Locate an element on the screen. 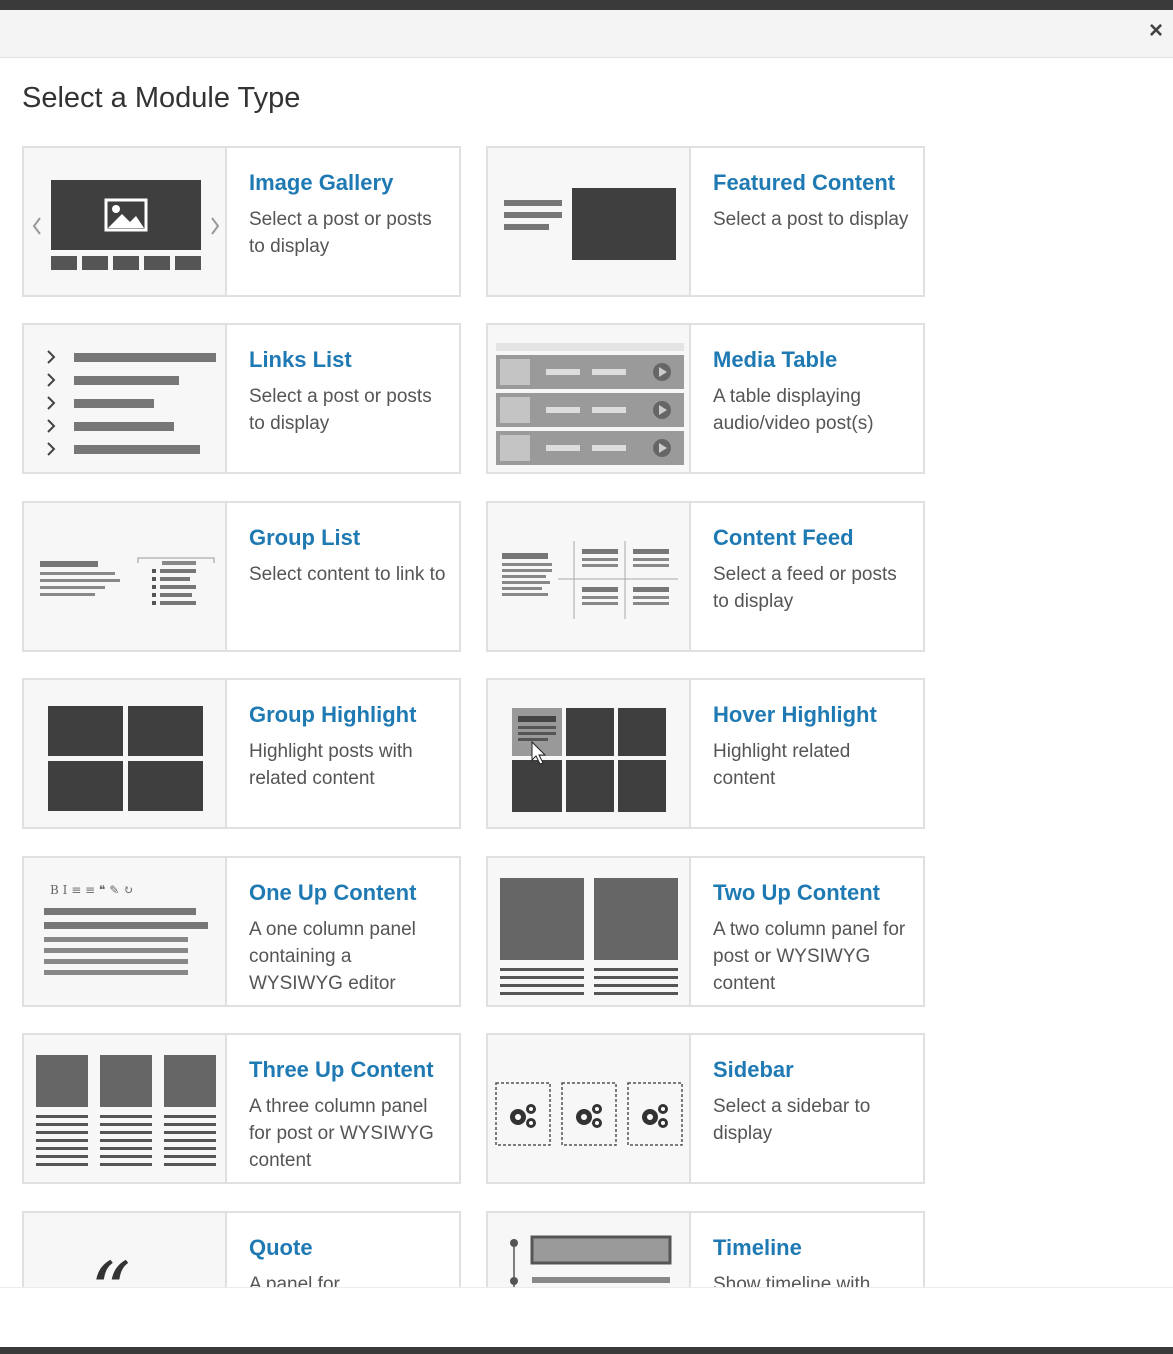 The height and width of the screenshot is (1354, 1173). module-name: Timeline is located at coordinates (757, 1247).